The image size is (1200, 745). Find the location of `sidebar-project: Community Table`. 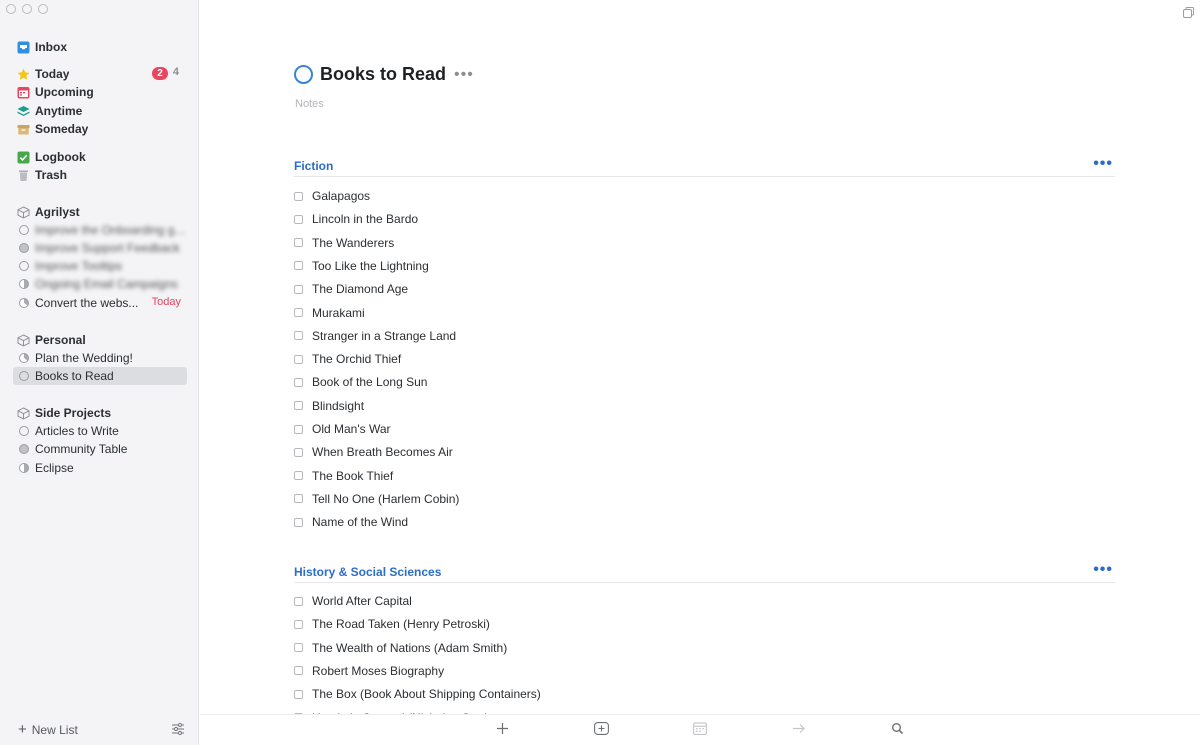

sidebar-project: Community Table is located at coordinates (100, 449).